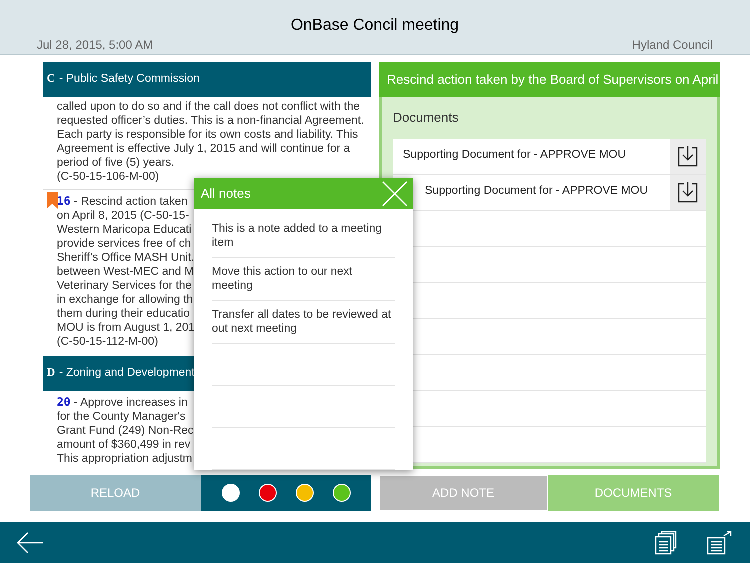  I want to click on agenda-text-line: Veterinary Services for the, so click(124, 286).